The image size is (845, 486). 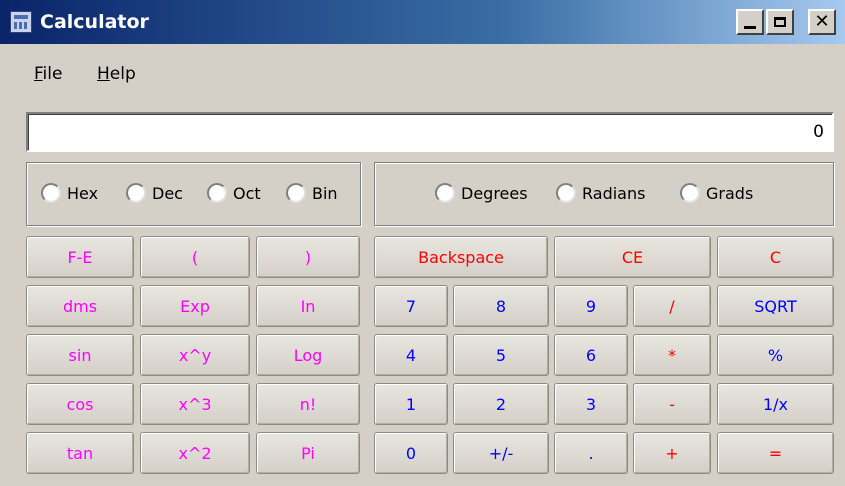 What do you see at coordinates (154, 193) in the screenshot?
I see `radio-dec: Dec` at bounding box center [154, 193].